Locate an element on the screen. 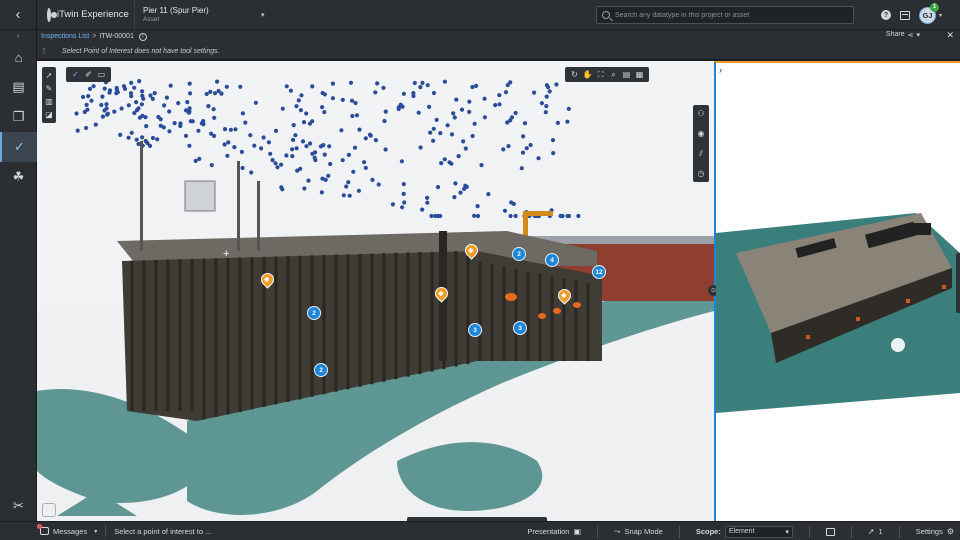 This screenshot has height=540, width=960. presentation-button: Presentation ▣ is located at coordinates (554, 531).